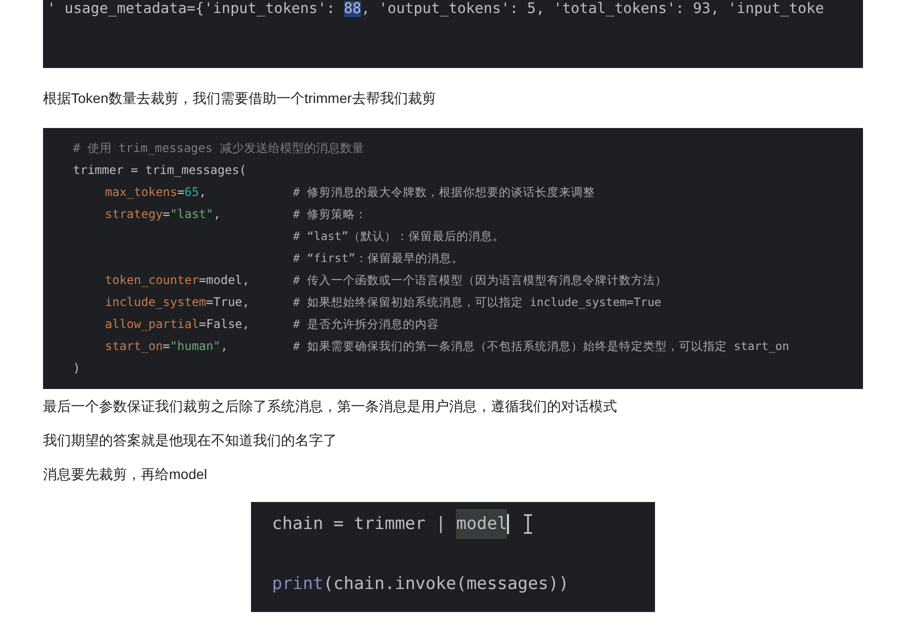  Describe the element at coordinates (378, 258) in the screenshot. I see `code-comment: # “first”：保留最早的消息。` at that location.